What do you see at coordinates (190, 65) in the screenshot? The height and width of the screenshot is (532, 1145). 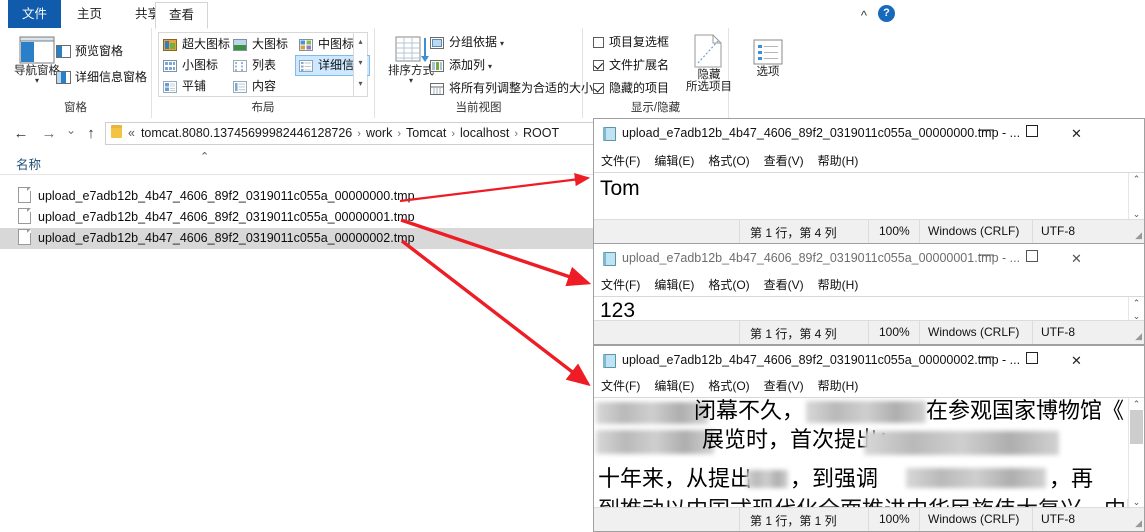 I see `layout-small-icons: 小图标` at bounding box center [190, 65].